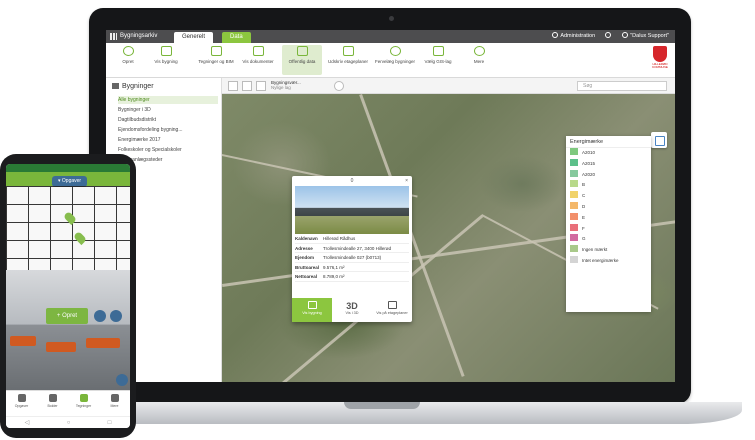 Image resolution: width=755 pixels, height=440 pixels. What do you see at coordinates (68, 228) in the screenshot?
I see `phone-floorplan` at bounding box center [68, 228].